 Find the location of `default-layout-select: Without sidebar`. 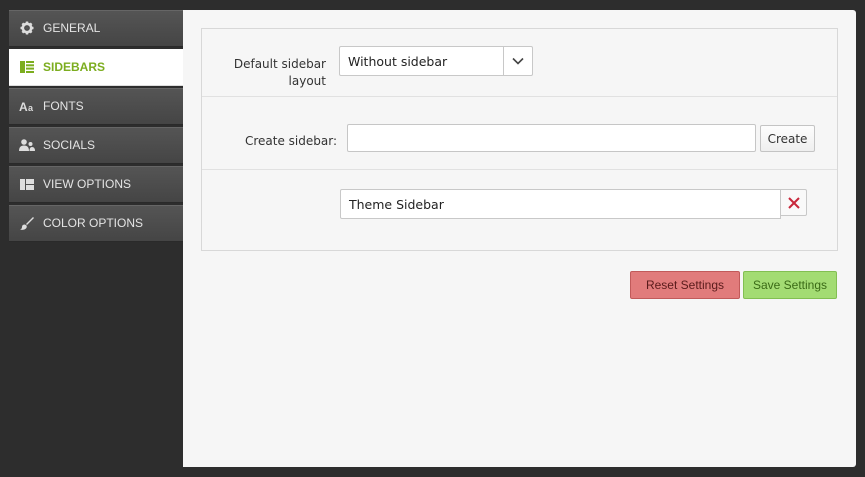

default-layout-select: Without sidebar is located at coordinates (436, 61).